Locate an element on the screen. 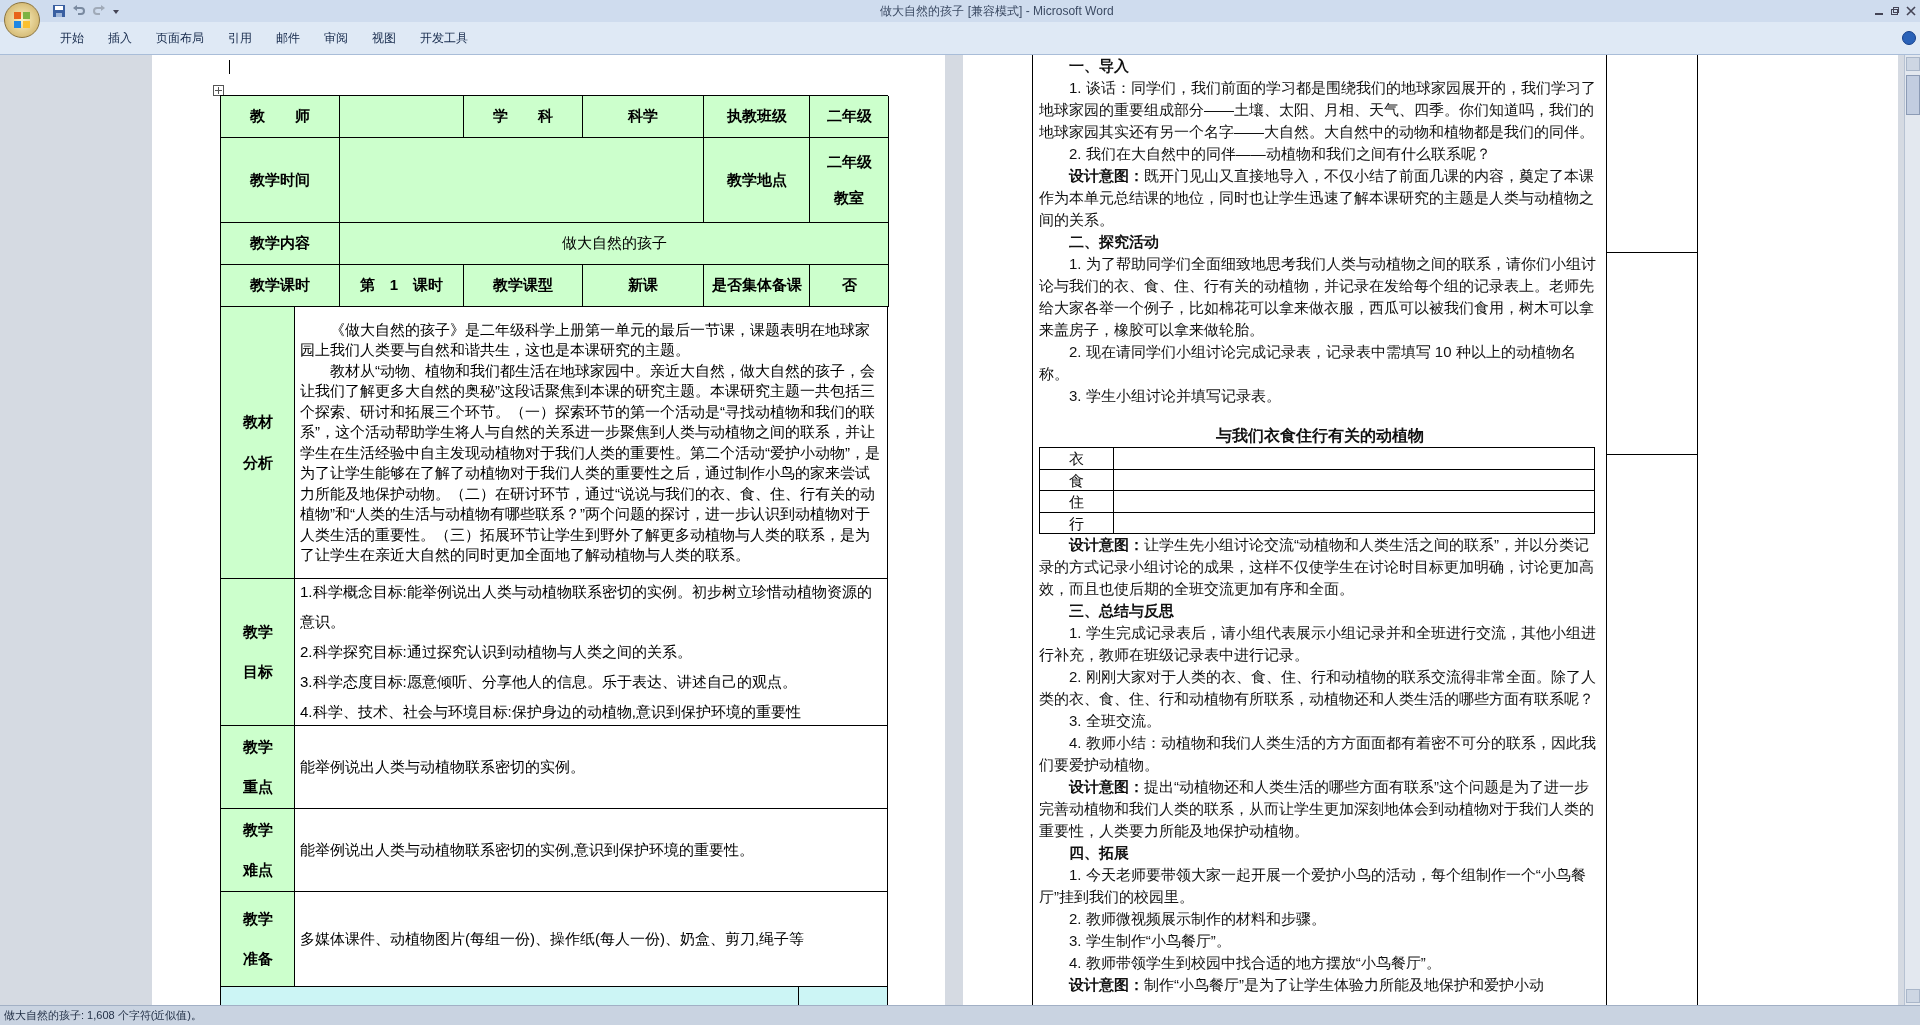 Image resolution: width=1920 pixels, height=1025 pixels. paragraph: 3. 学生小组讨论并填写记录表。 is located at coordinates (1175, 396).